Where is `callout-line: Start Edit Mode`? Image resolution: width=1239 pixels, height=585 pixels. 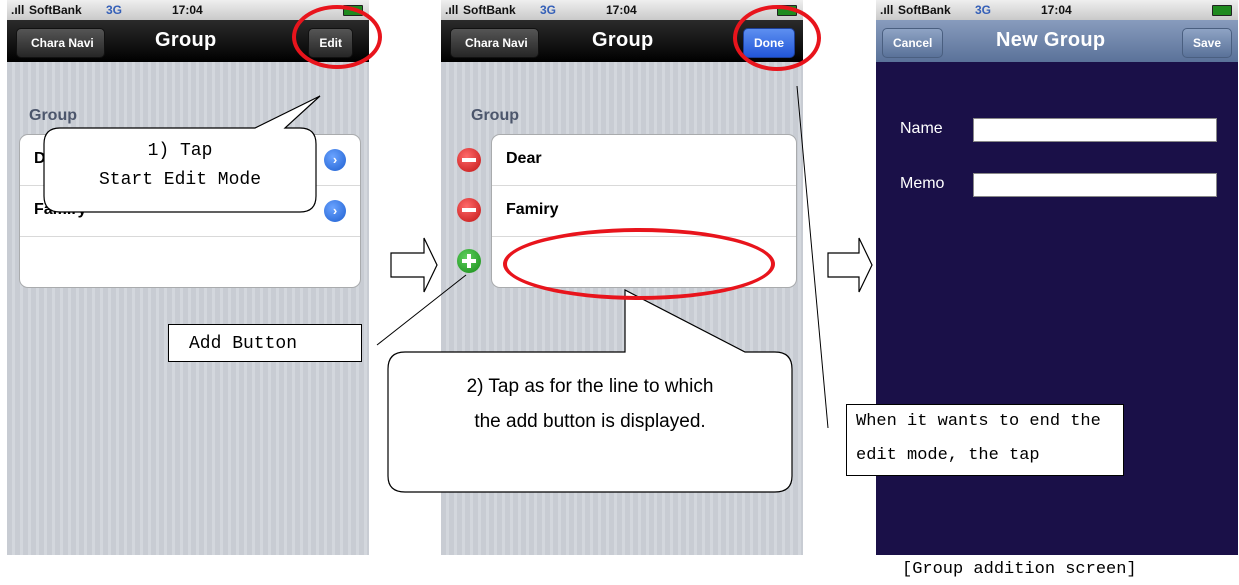
callout-line: Start Edit Mode is located at coordinates (180, 180).